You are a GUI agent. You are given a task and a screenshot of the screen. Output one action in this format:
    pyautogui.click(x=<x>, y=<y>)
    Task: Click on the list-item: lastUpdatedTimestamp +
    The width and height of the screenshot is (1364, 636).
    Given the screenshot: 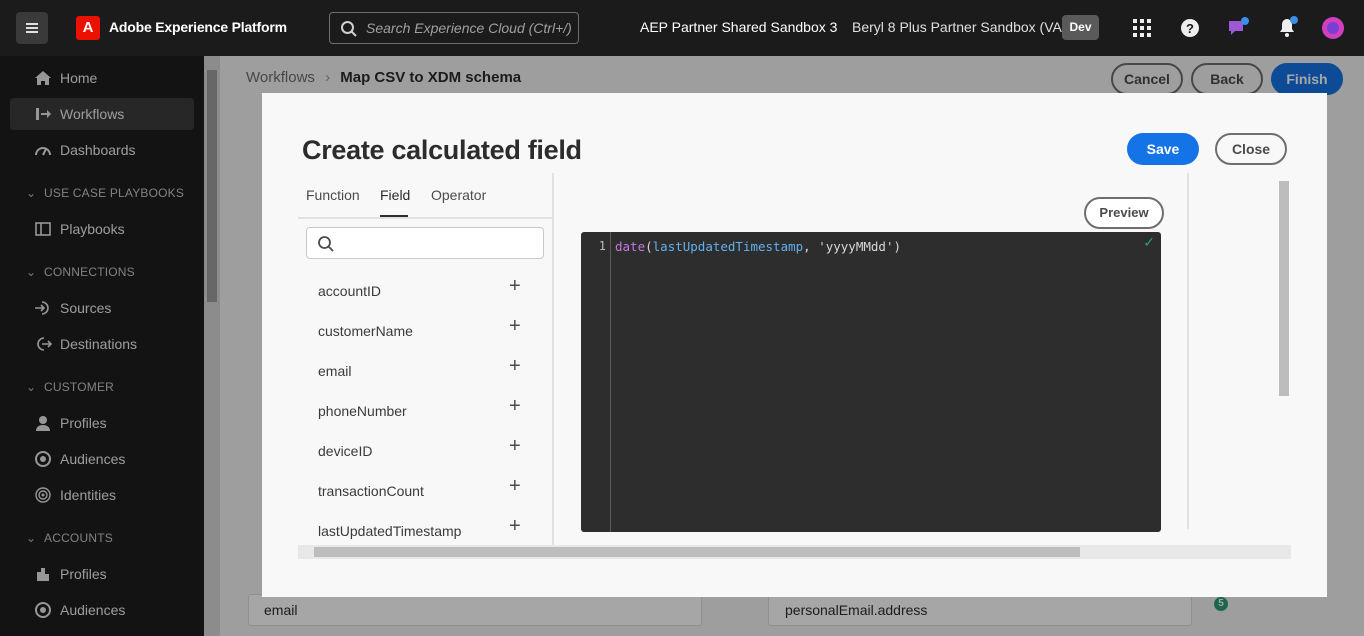 What is the action you would take?
    pyautogui.click(x=423, y=529)
    